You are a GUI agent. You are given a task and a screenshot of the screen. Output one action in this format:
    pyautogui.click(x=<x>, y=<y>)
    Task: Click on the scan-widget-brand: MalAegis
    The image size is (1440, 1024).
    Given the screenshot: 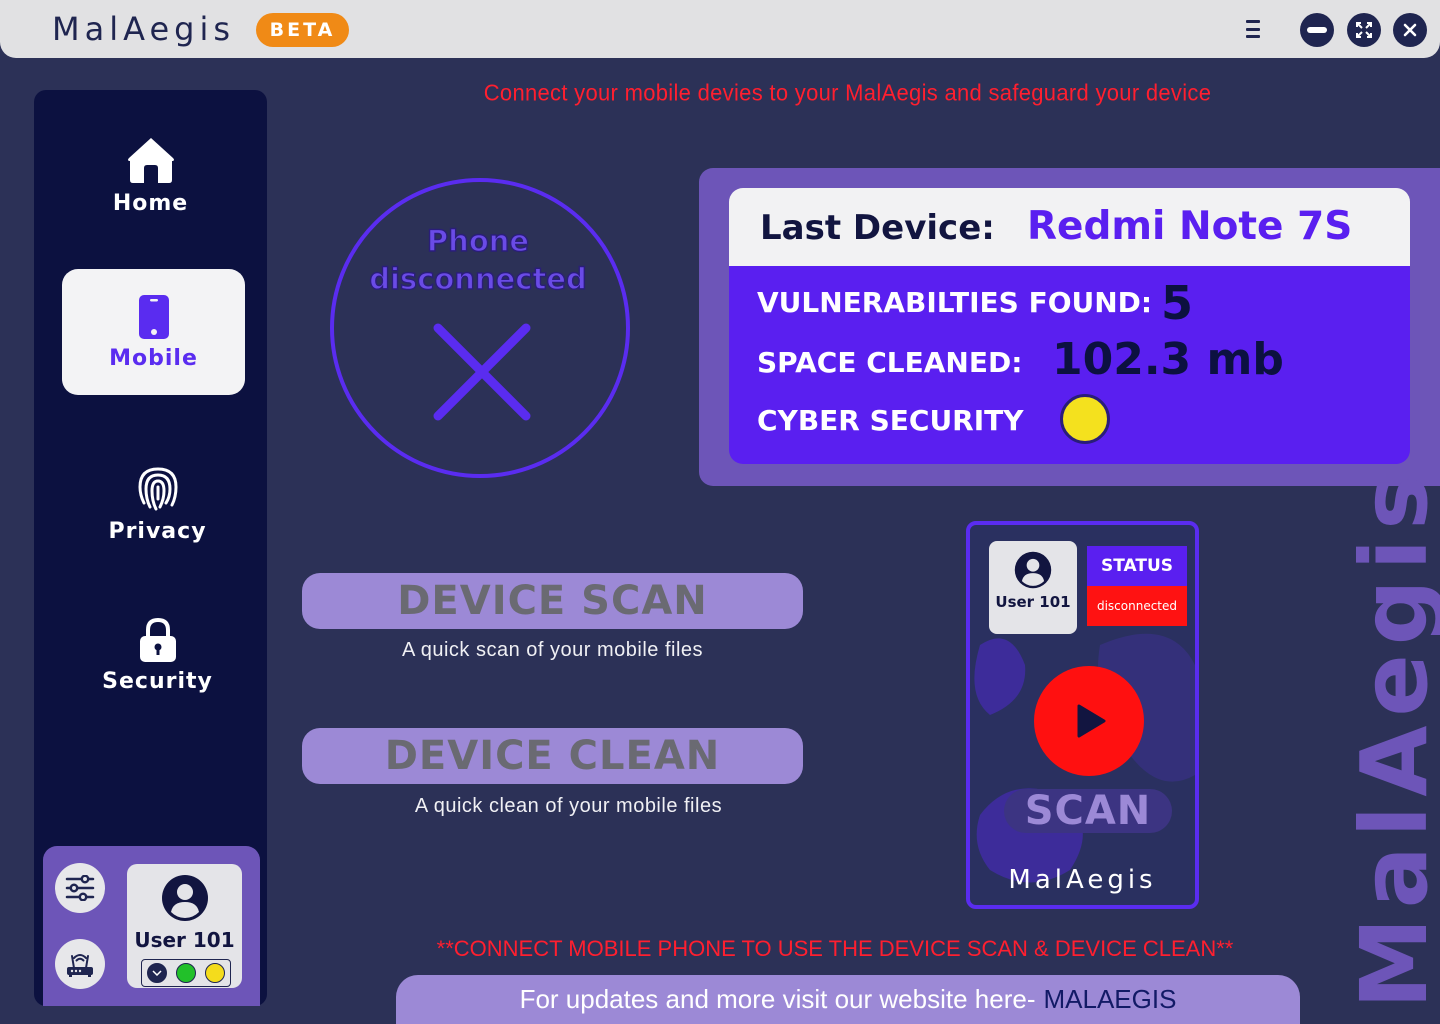 What is the action you would take?
    pyautogui.click(x=1082, y=880)
    